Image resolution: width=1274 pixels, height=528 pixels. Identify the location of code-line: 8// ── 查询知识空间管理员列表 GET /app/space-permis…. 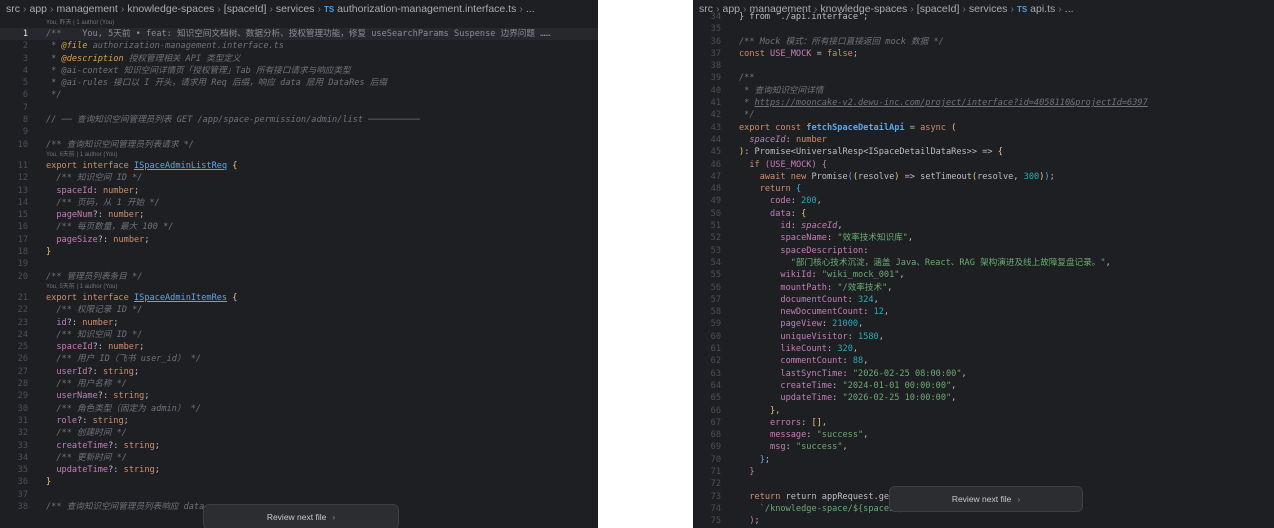
(299, 120).